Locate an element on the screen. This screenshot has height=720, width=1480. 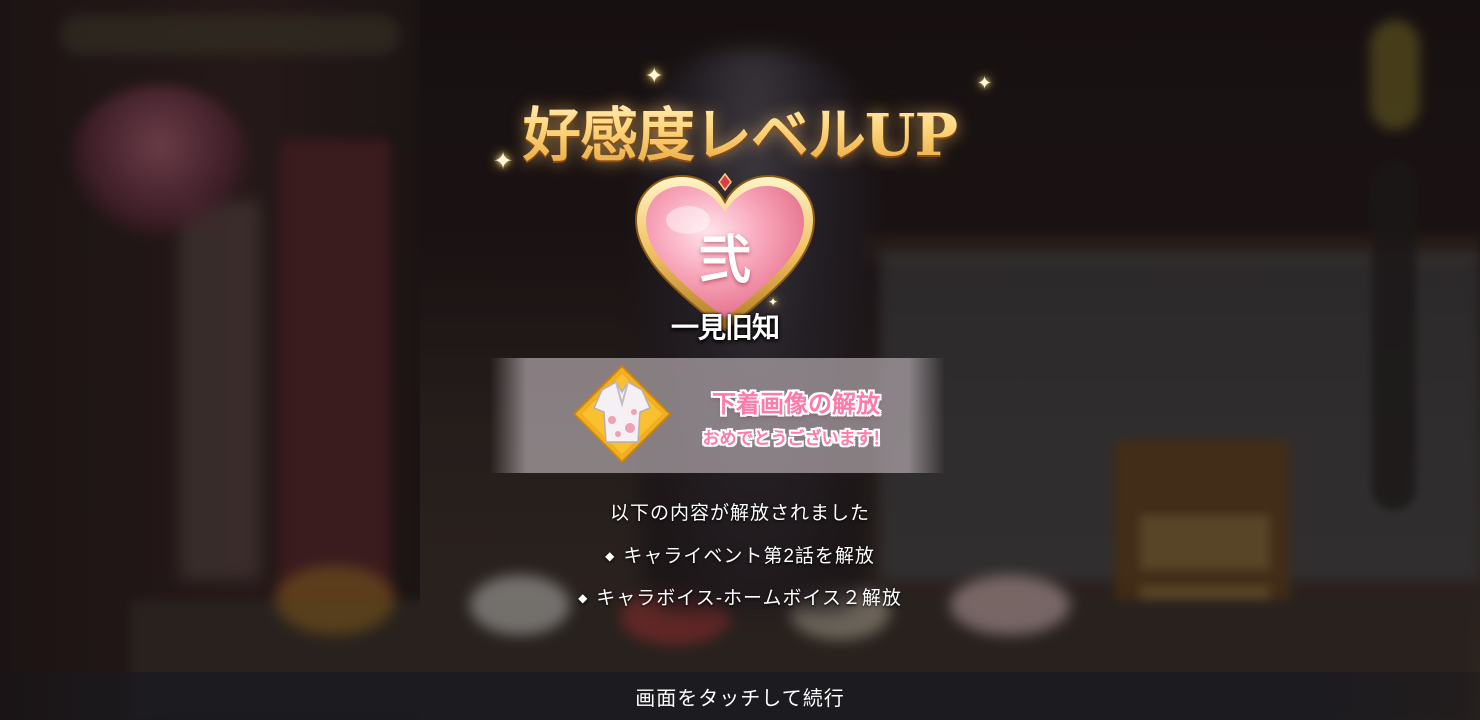
reward-subtitle: おめでとうございます！ is located at coordinates (796, 439).